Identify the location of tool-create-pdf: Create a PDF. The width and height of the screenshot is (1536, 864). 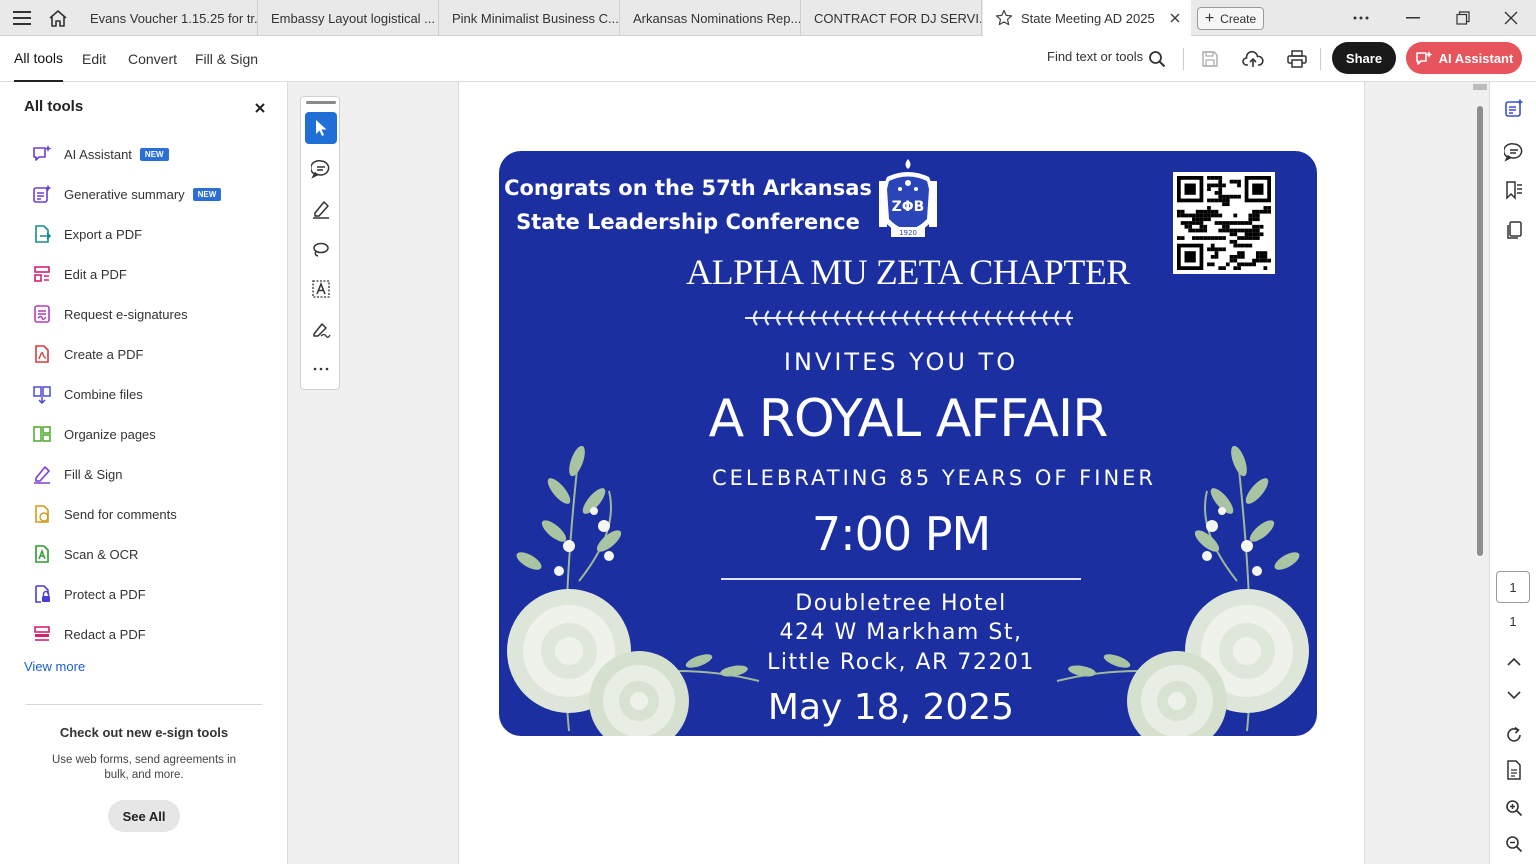
(87, 354).